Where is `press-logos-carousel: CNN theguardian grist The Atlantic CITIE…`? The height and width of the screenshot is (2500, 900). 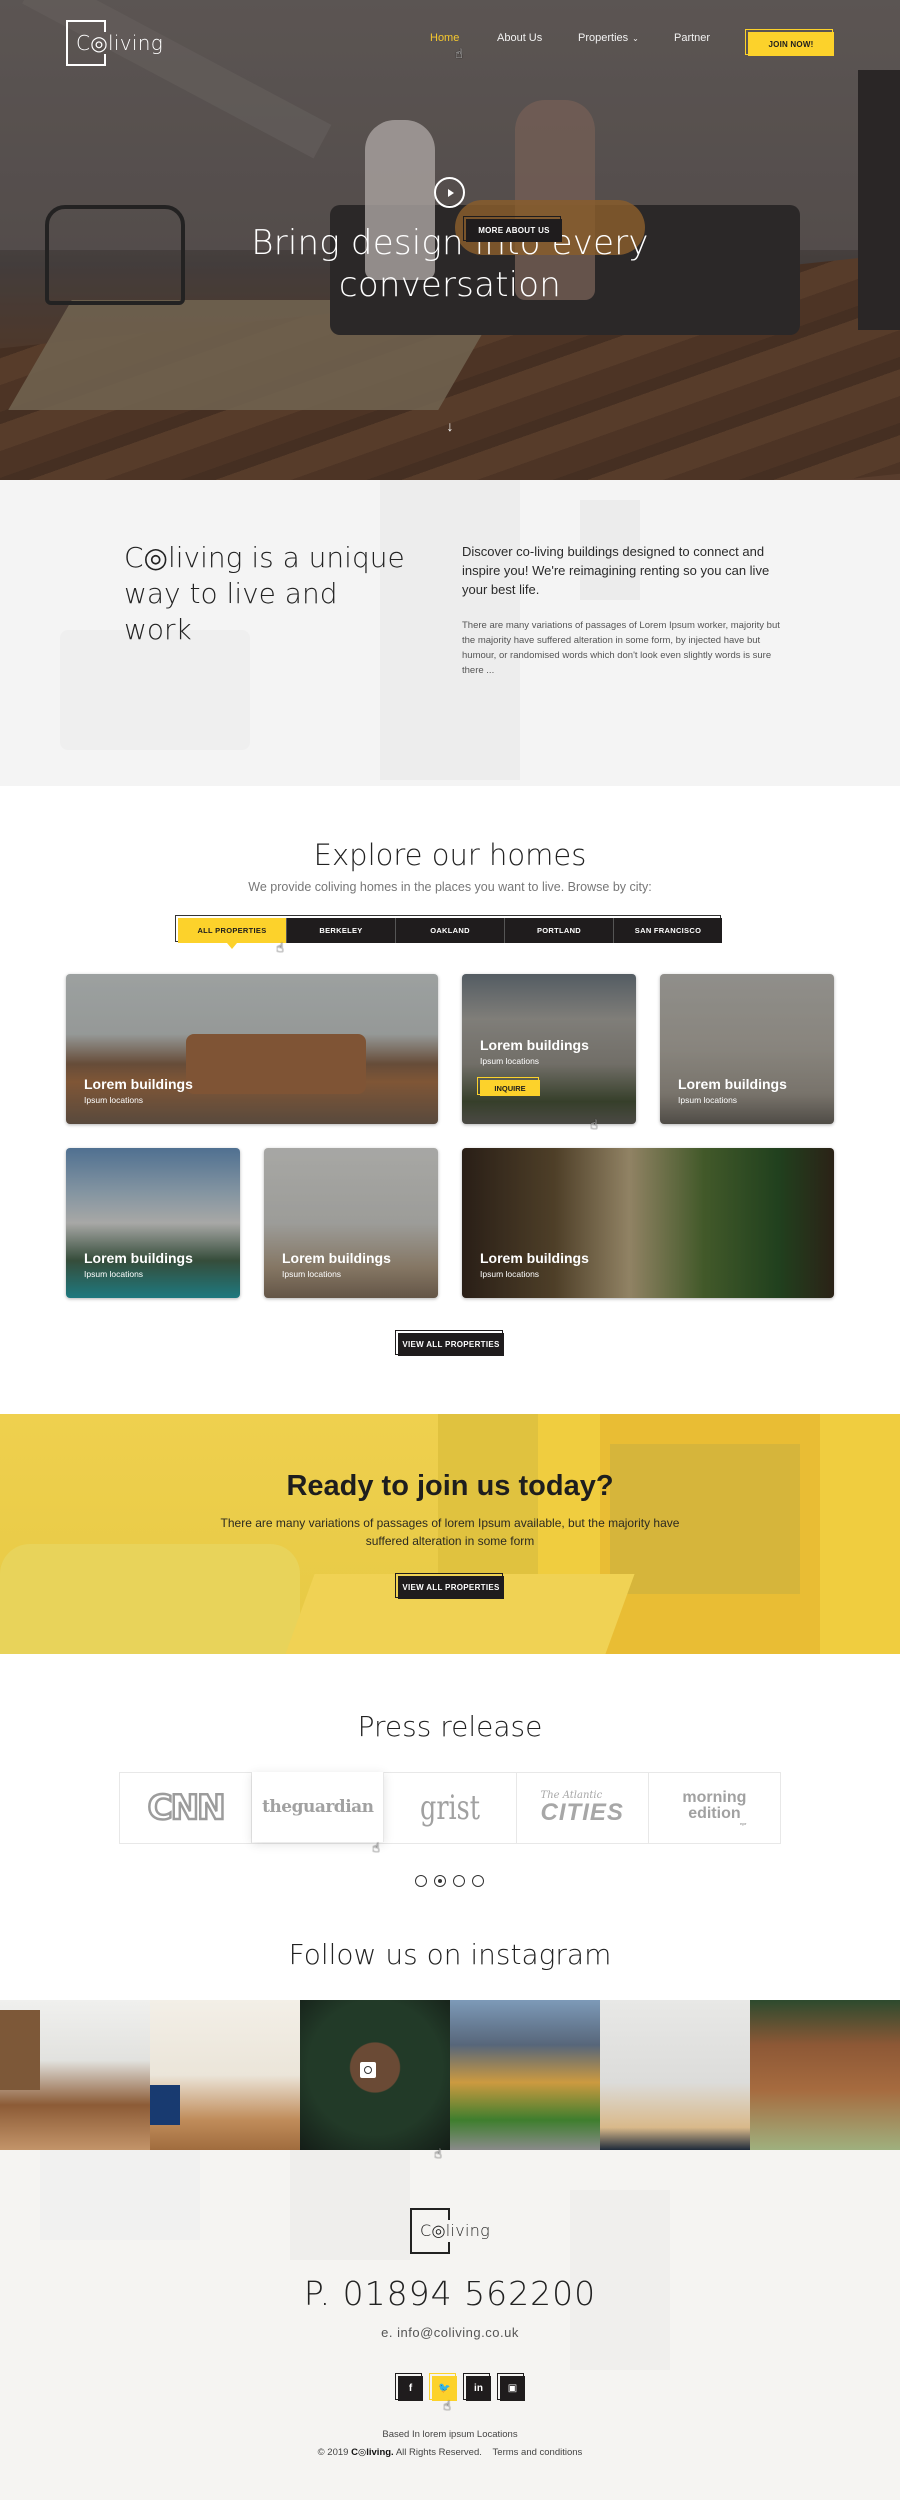
press-logos-carousel: CNN theguardian grist The Atlantic CITIE… is located at coordinates (450, 1808).